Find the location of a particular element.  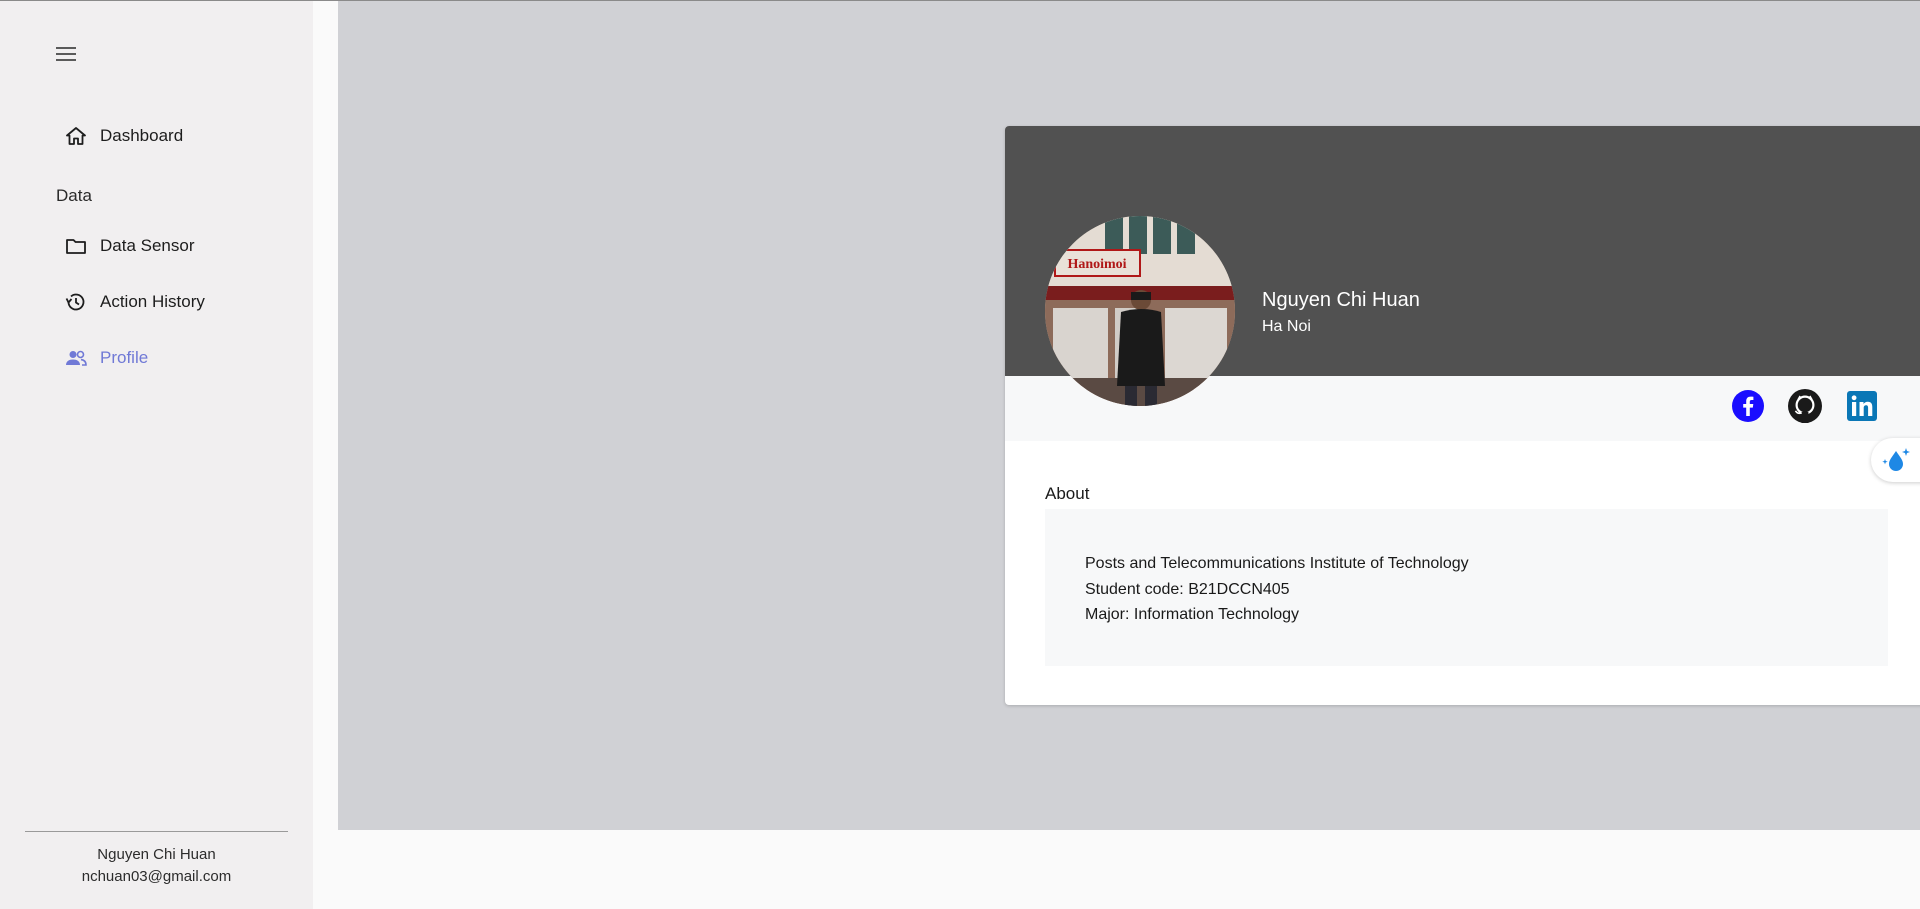

sidebar-item-label: Profile is located at coordinates (124, 357).